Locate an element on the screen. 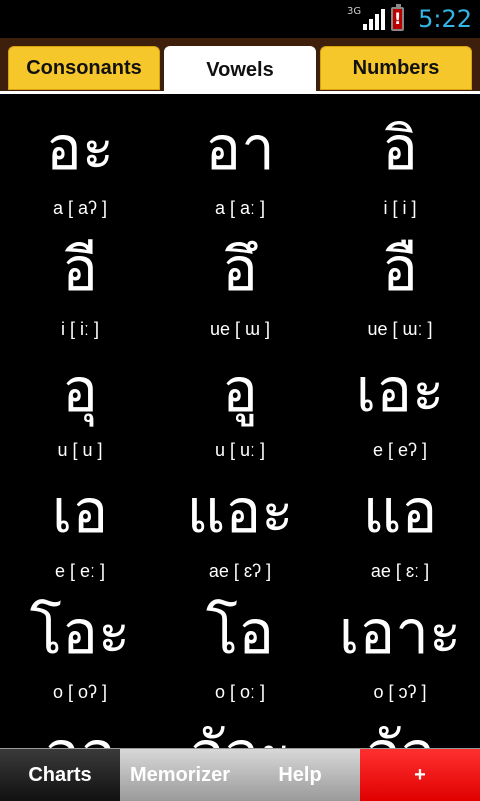 The height and width of the screenshot is (801, 480). vowel-glyph: อา is located at coordinates (240, 149).